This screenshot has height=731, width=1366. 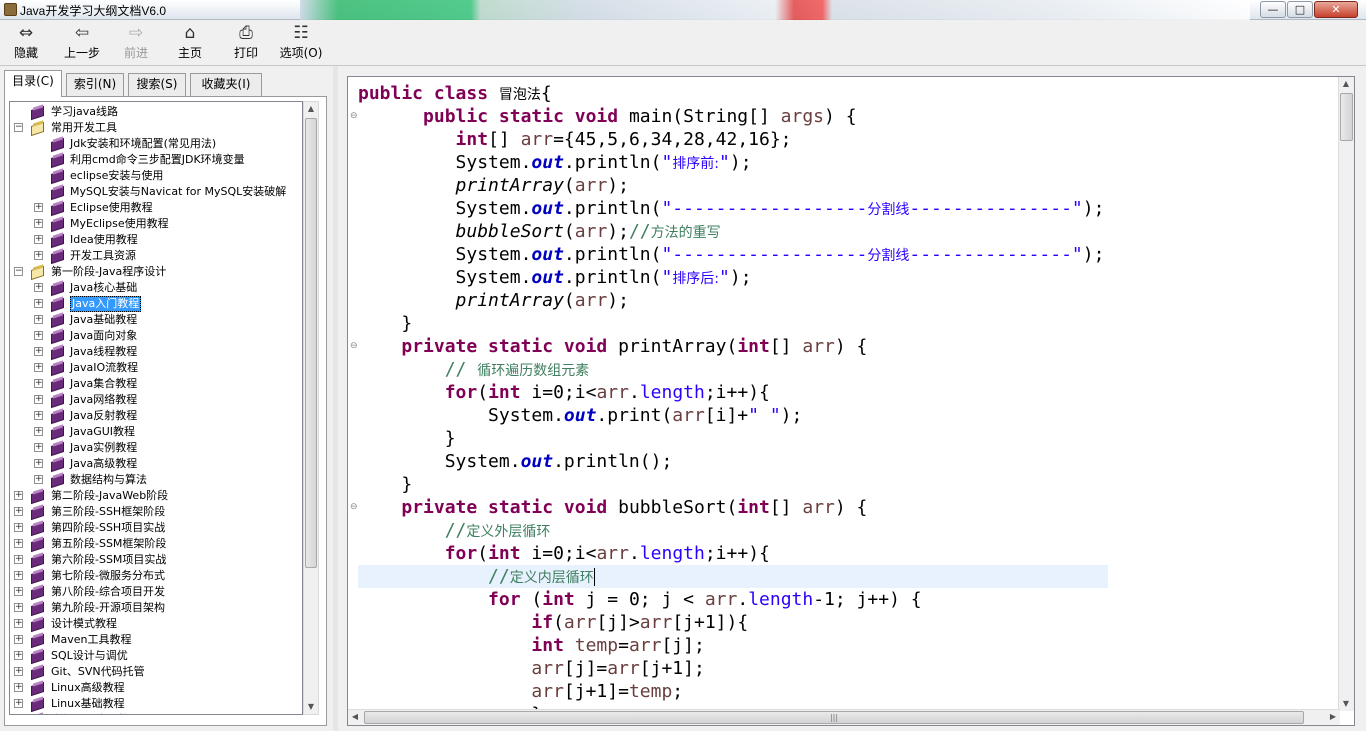 I want to click on tree-node-label: 利用cmd命令三步配置JDK环境变量, so click(x=157, y=160).